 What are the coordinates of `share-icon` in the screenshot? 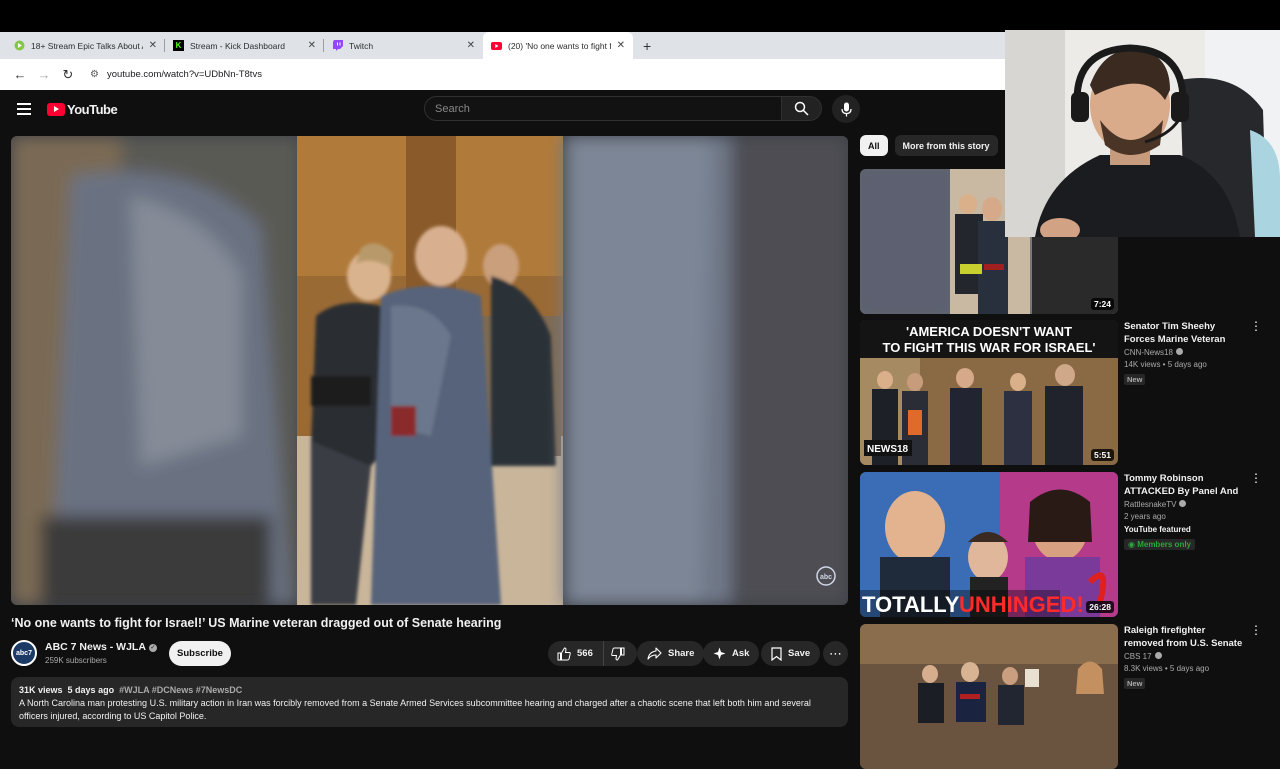 It's located at (654, 653).